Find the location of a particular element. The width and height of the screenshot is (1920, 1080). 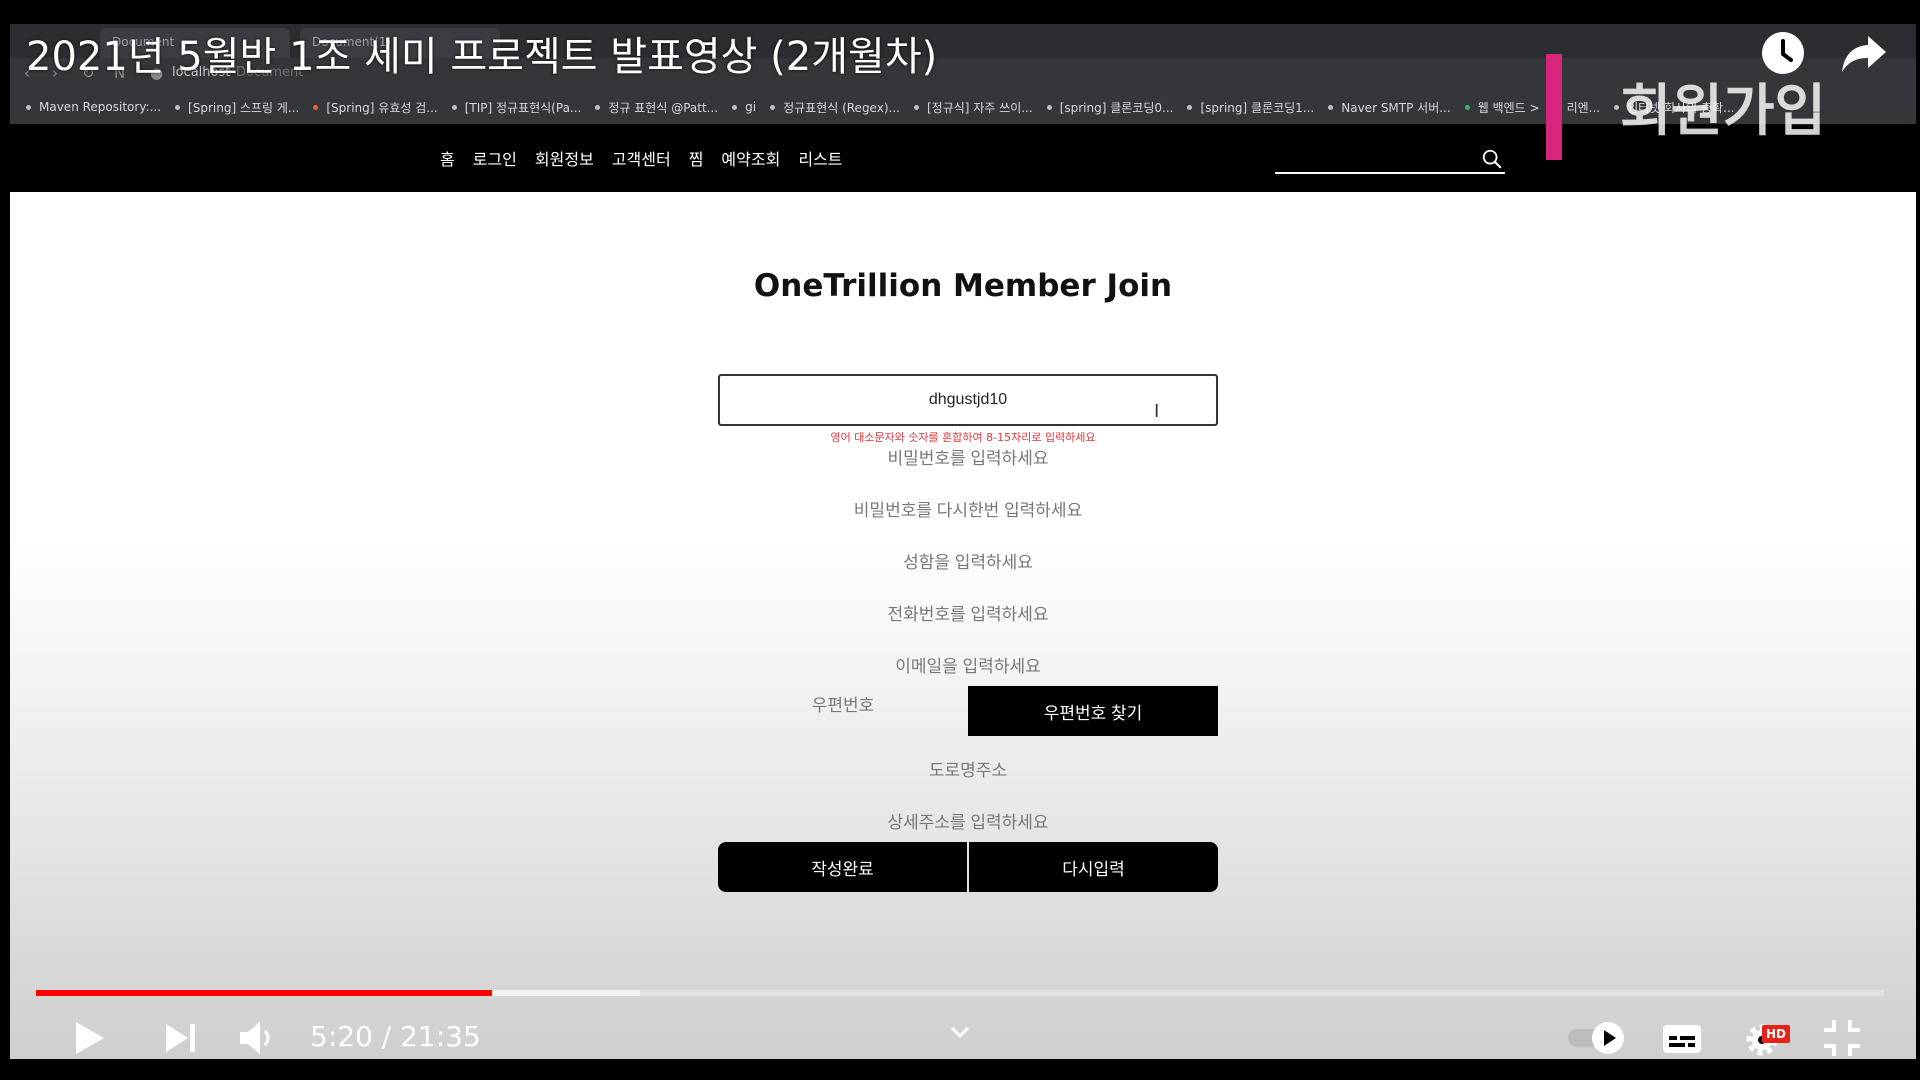

decorative-bar is located at coordinates (1554, 107).